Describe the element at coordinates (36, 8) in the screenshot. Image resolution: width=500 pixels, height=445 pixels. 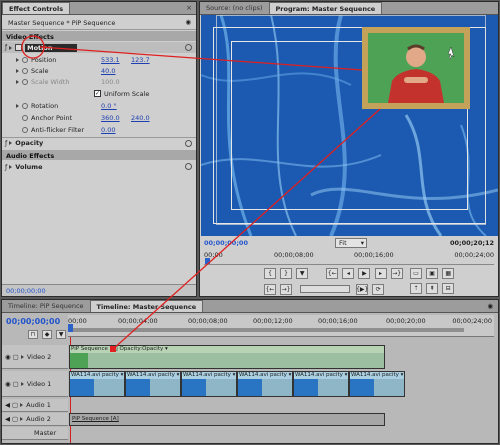
I see `tab-effect-controls: Effect Controls` at that location.